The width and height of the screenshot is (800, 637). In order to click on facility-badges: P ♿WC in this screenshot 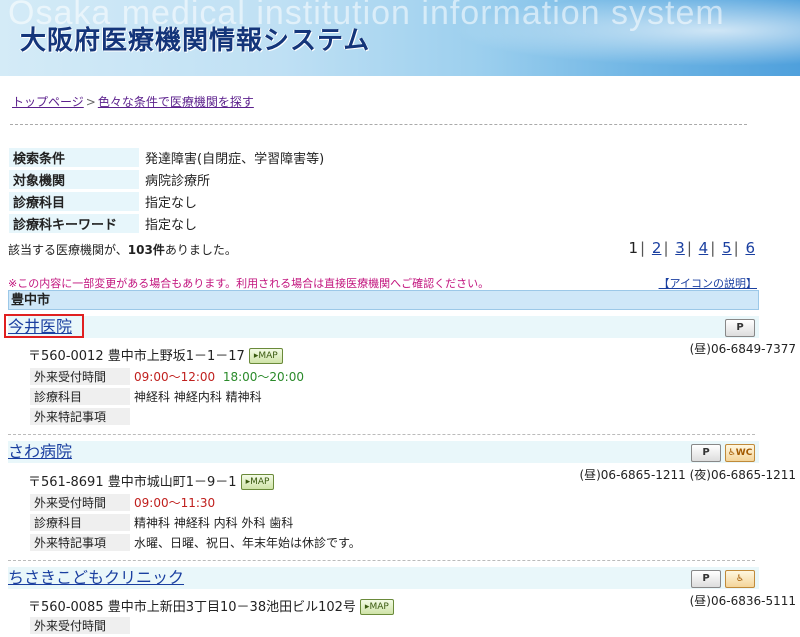, I will do `click(723, 453)`.